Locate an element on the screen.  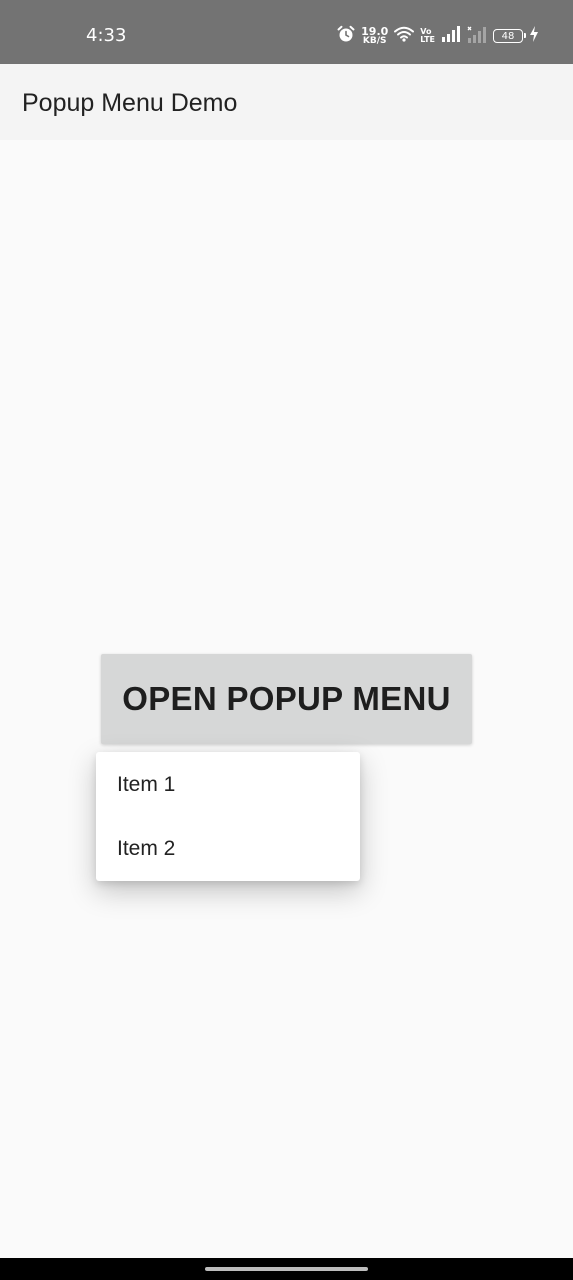
wifi-icon is located at coordinates (404, 36).